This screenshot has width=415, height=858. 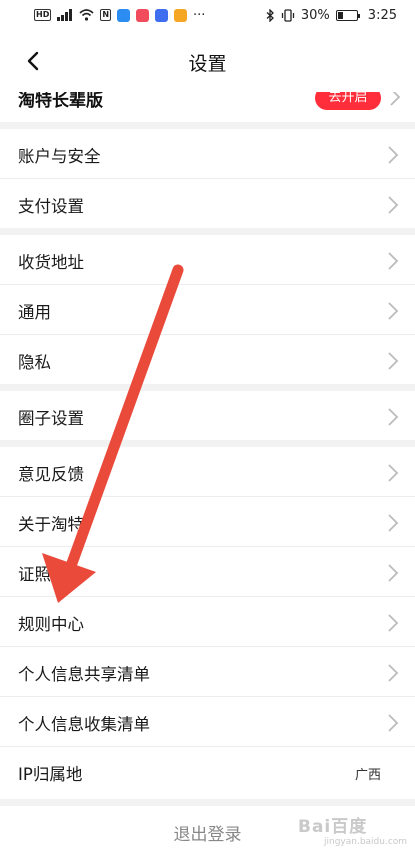 What do you see at coordinates (60, 101) in the screenshot?
I see `elder-mode-label: 淘特长辈版` at bounding box center [60, 101].